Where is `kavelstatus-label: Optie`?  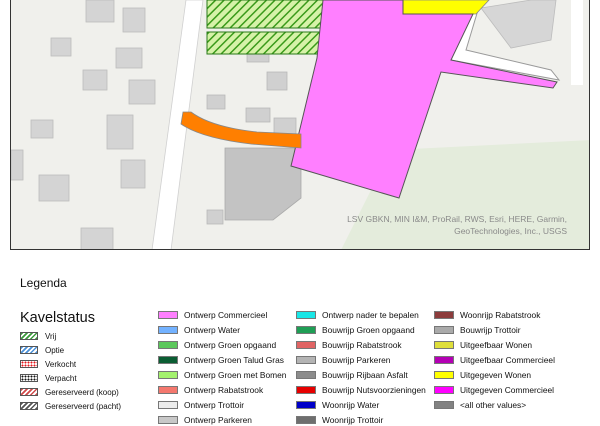
kavelstatus-label: Optie is located at coordinates (55, 350).